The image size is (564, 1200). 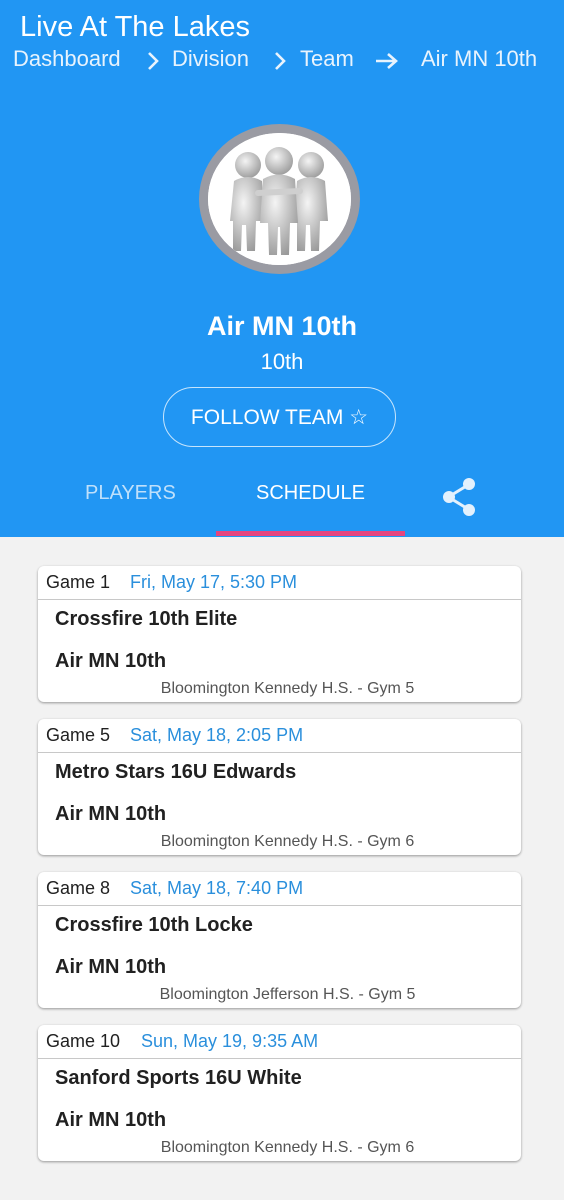 What do you see at coordinates (310, 493) in the screenshot?
I see `tab-schedule: SCHEDULE` at bounding box center [310, 493].